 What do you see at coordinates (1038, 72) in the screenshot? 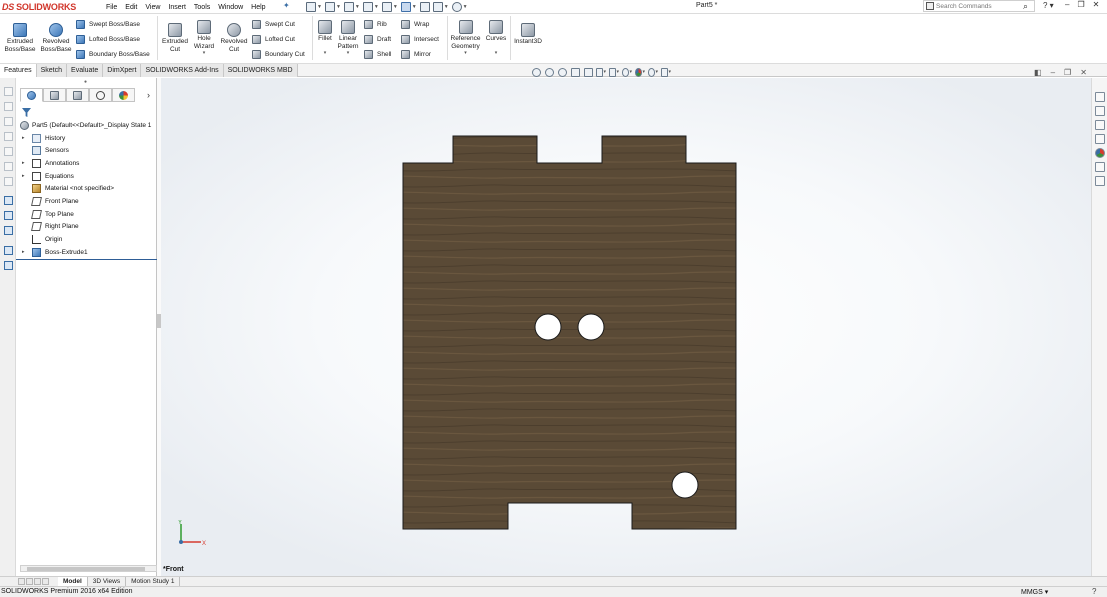
I see `viewport-split-icon: ◧` at bounding box center [1038, 72].